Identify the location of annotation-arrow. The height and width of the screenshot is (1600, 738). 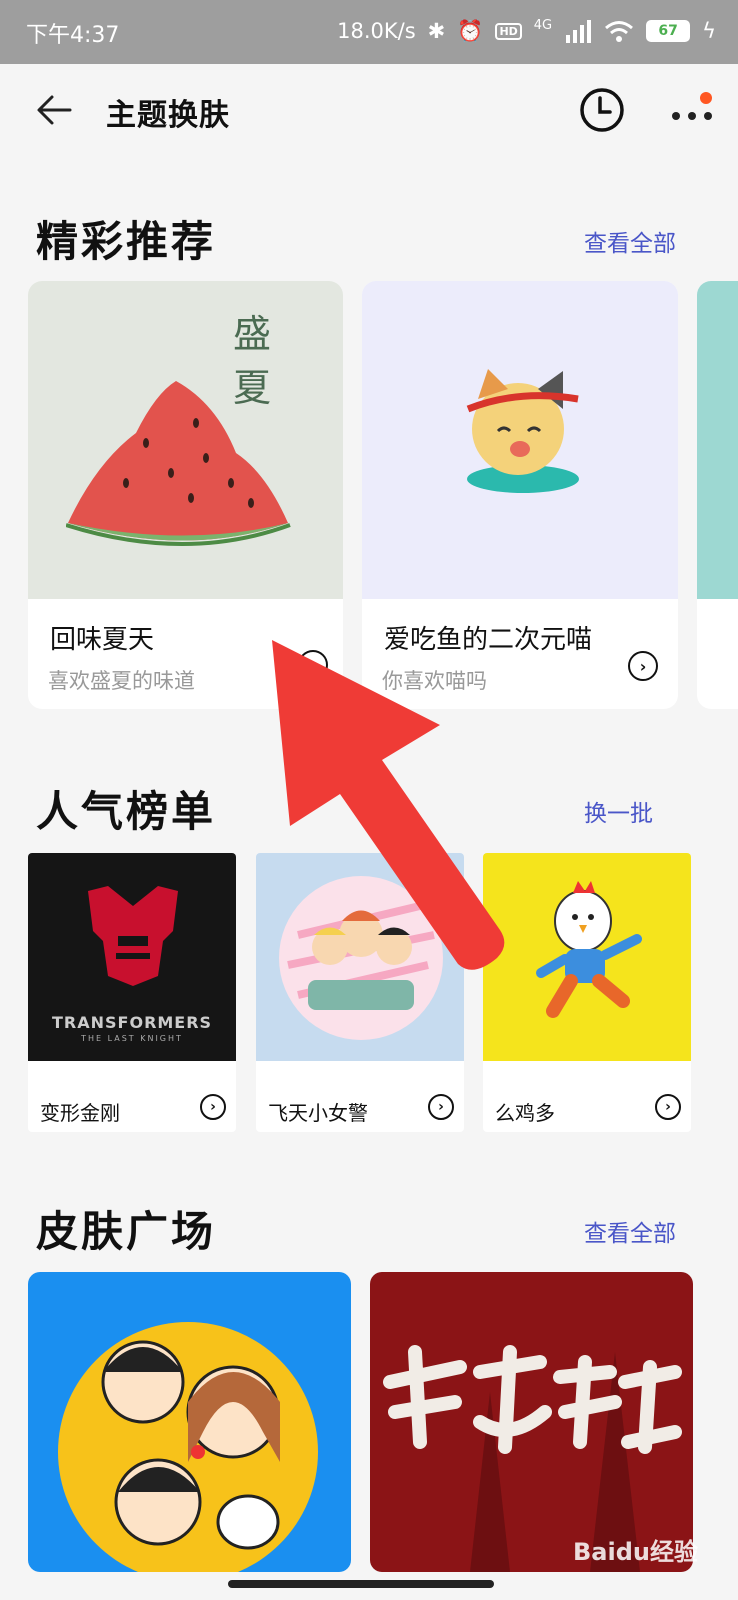
(388, 805).